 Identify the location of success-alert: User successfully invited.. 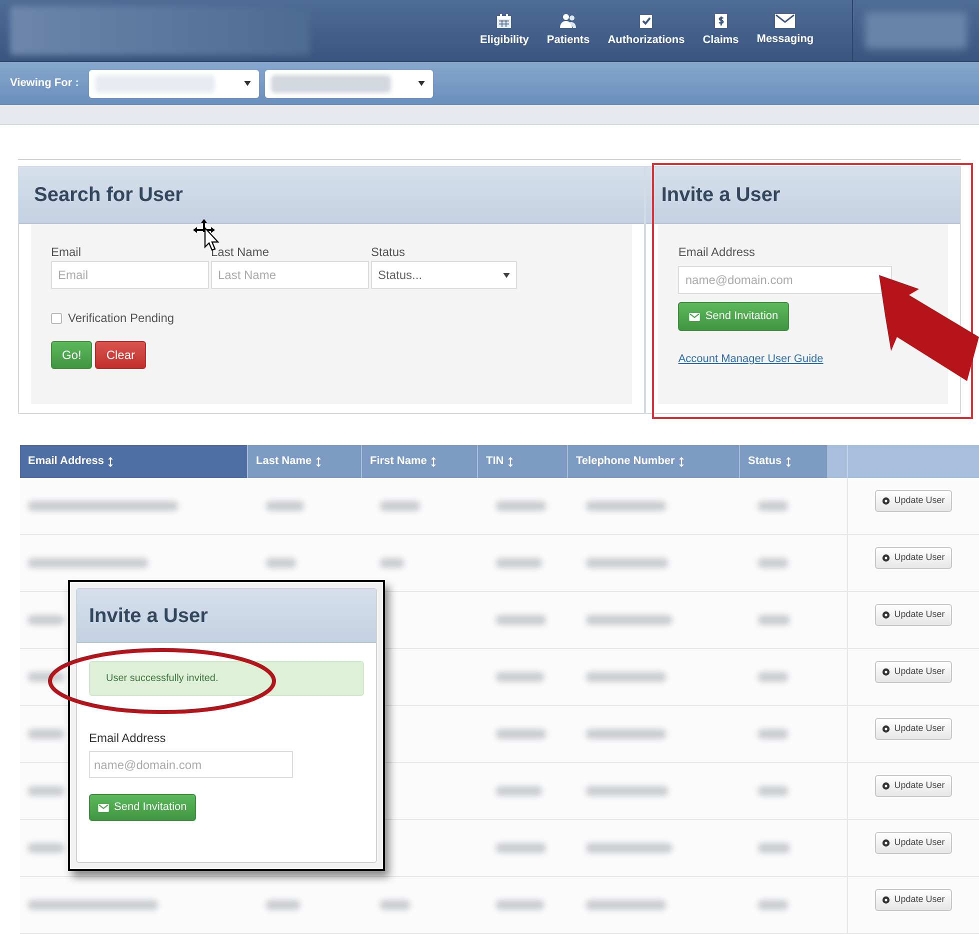
(226, 678).